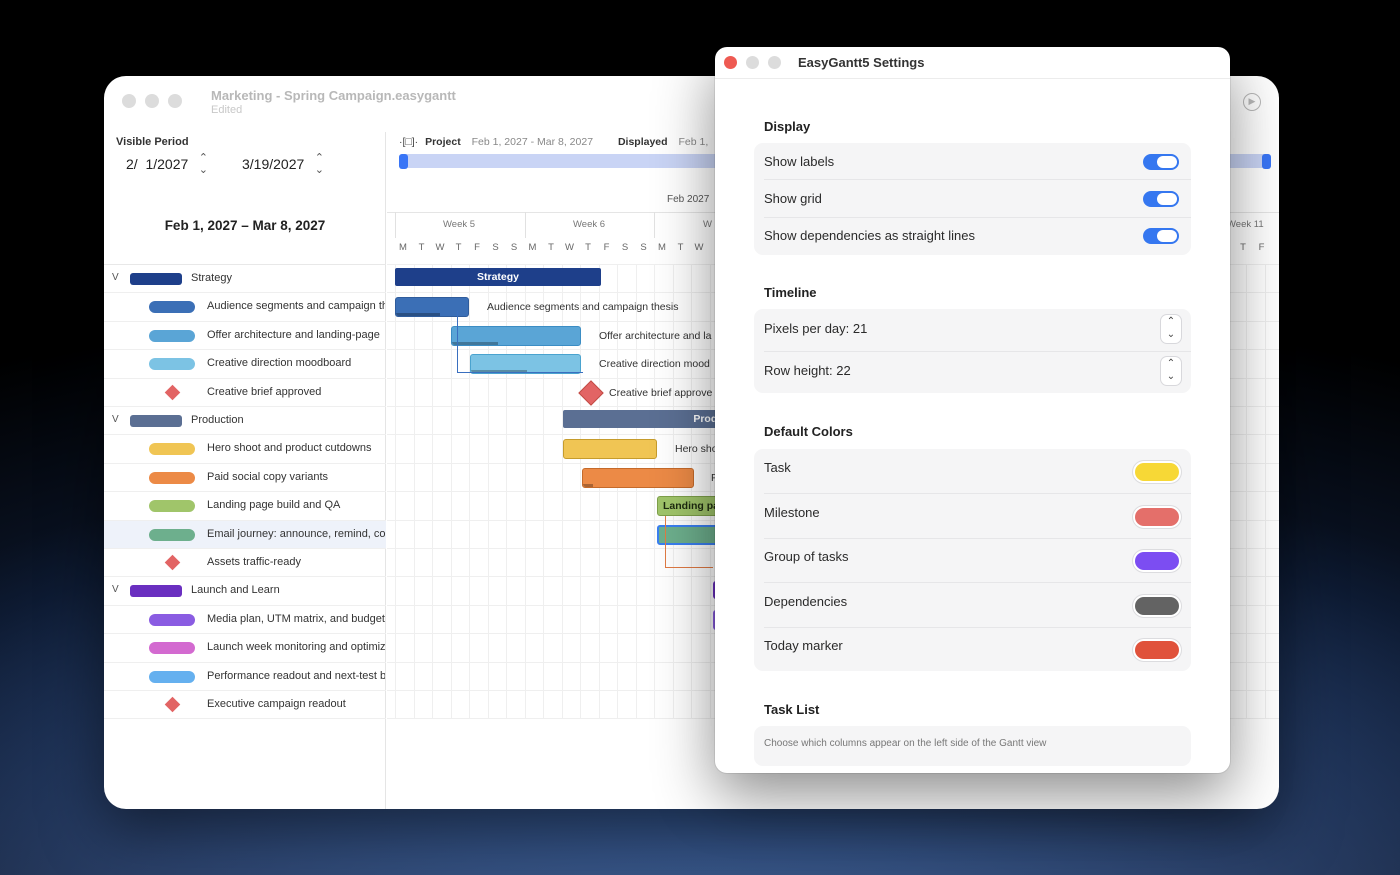  I want to click on end-date-value: 3/19/2027, so click(273, 164).